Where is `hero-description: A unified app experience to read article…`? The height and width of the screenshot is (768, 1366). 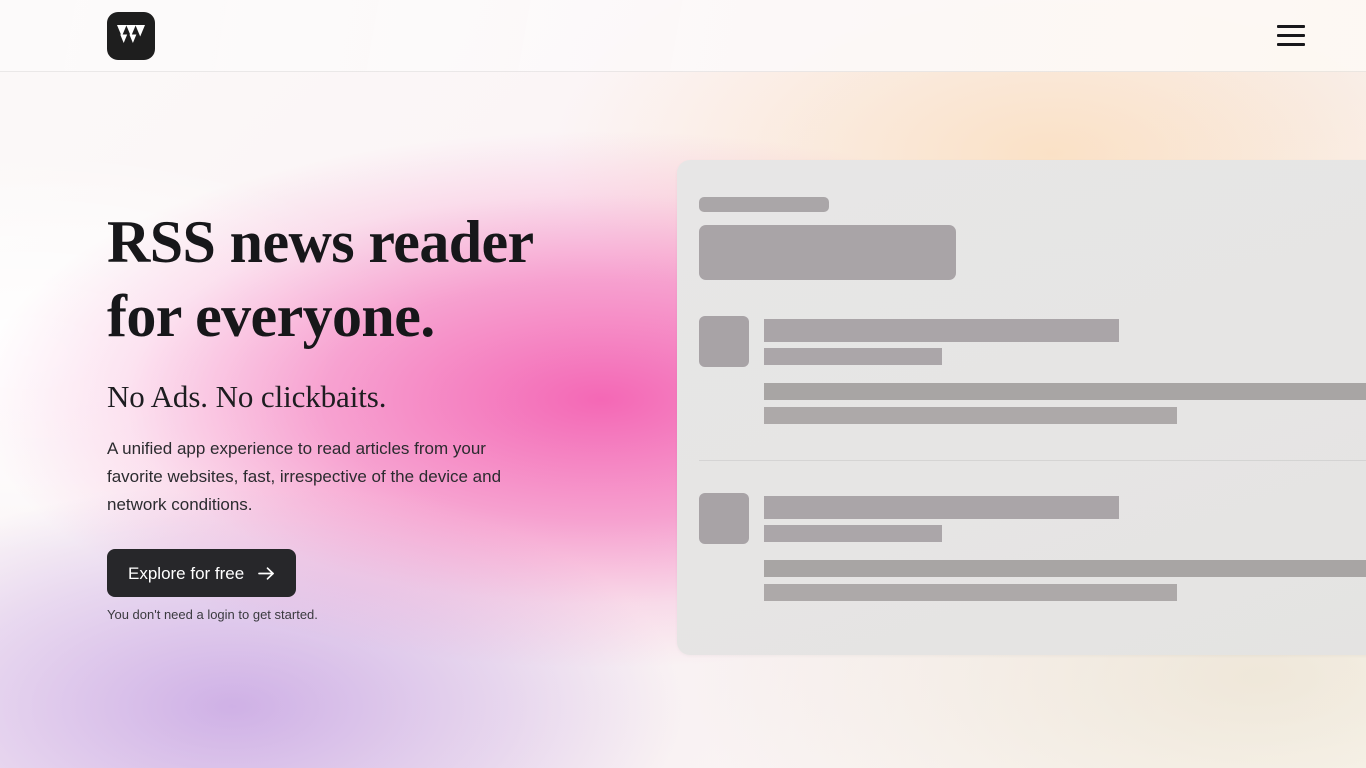
hero-description: A unified app experience to read article… is located at coordinates (304, 476).